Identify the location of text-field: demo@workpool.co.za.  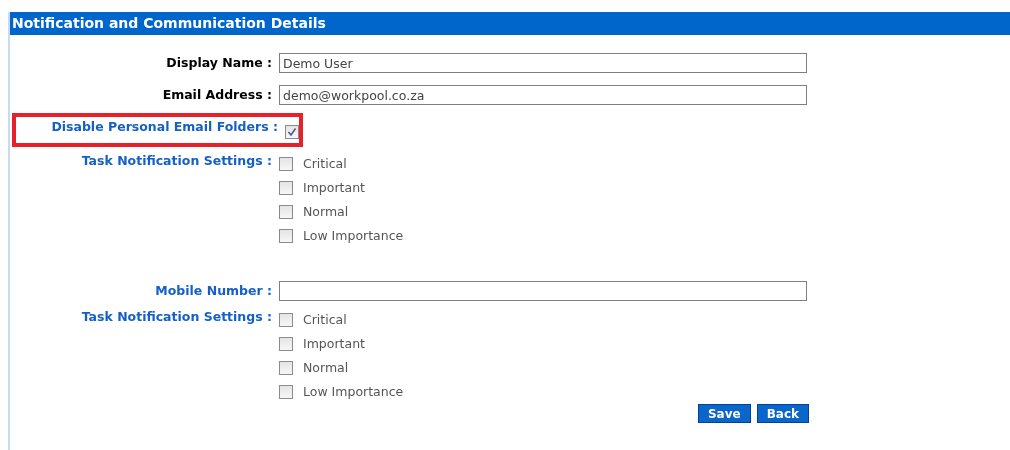
(543, 95).